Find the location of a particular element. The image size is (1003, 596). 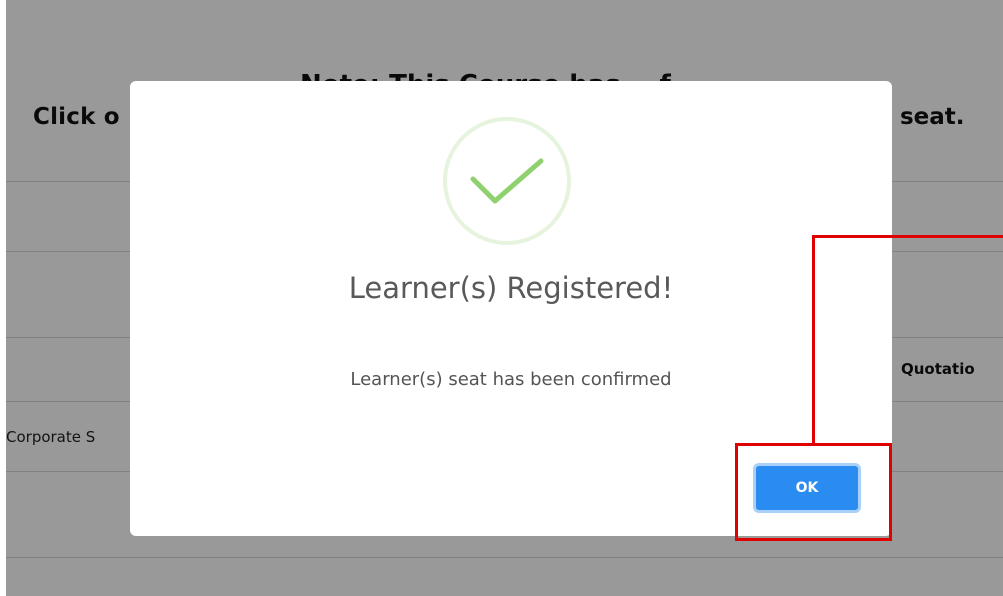

success-check-icon is located at coordinates (507, 181).